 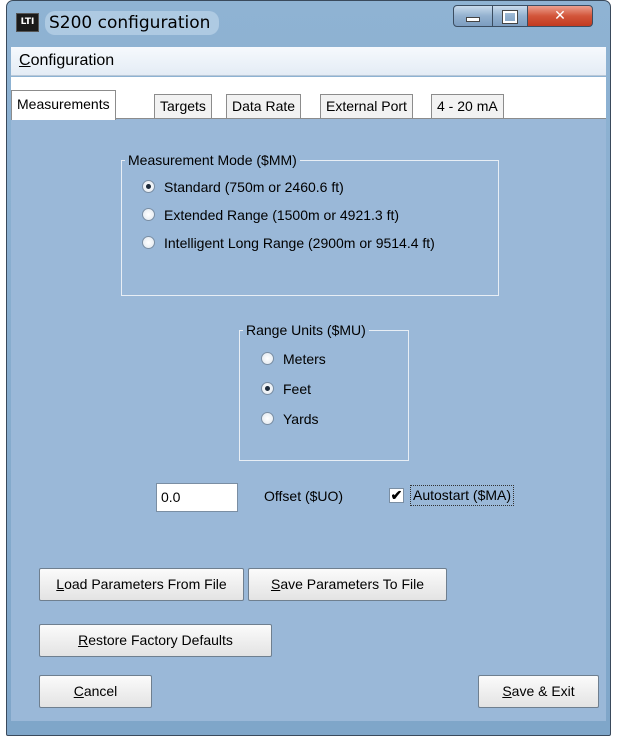 What do you see at coordinates (63, 105) in the screenshot?
I see `tab-measurements: Measurements` at bounding box center [63, 105].